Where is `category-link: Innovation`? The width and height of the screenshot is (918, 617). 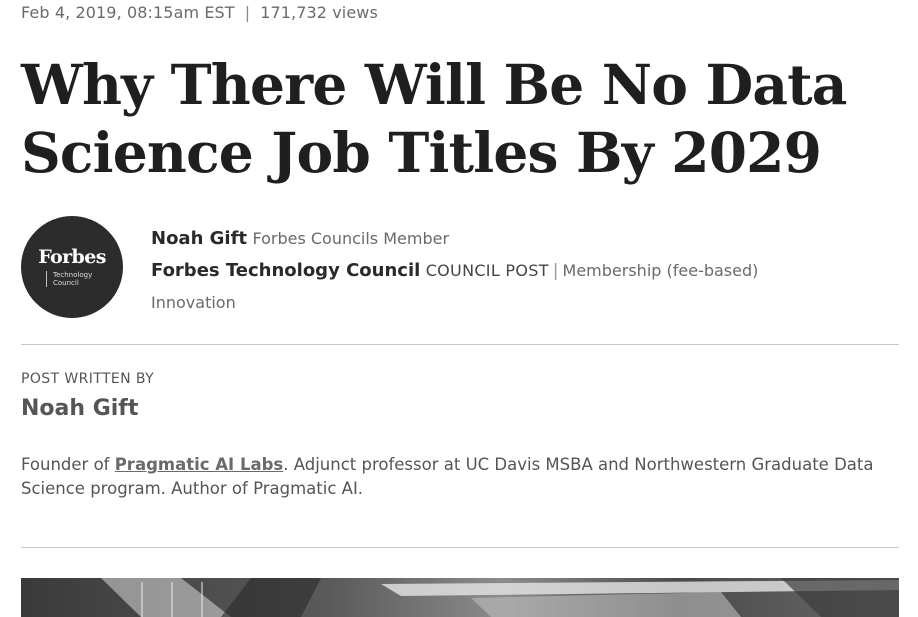
category-link: Innovation is located at coordinates (193, 302).